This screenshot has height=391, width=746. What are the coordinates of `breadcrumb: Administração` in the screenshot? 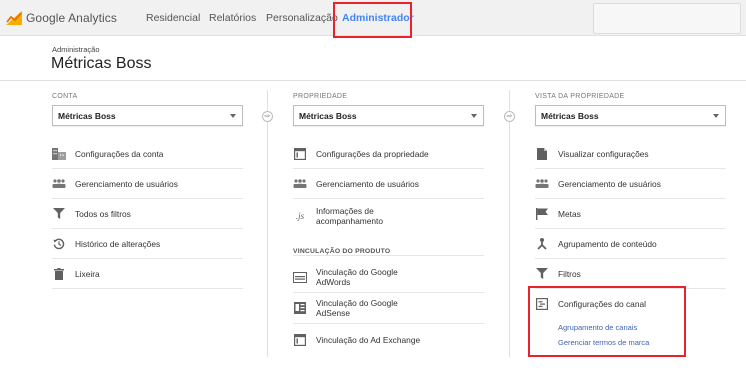 It's located at (76, 49).